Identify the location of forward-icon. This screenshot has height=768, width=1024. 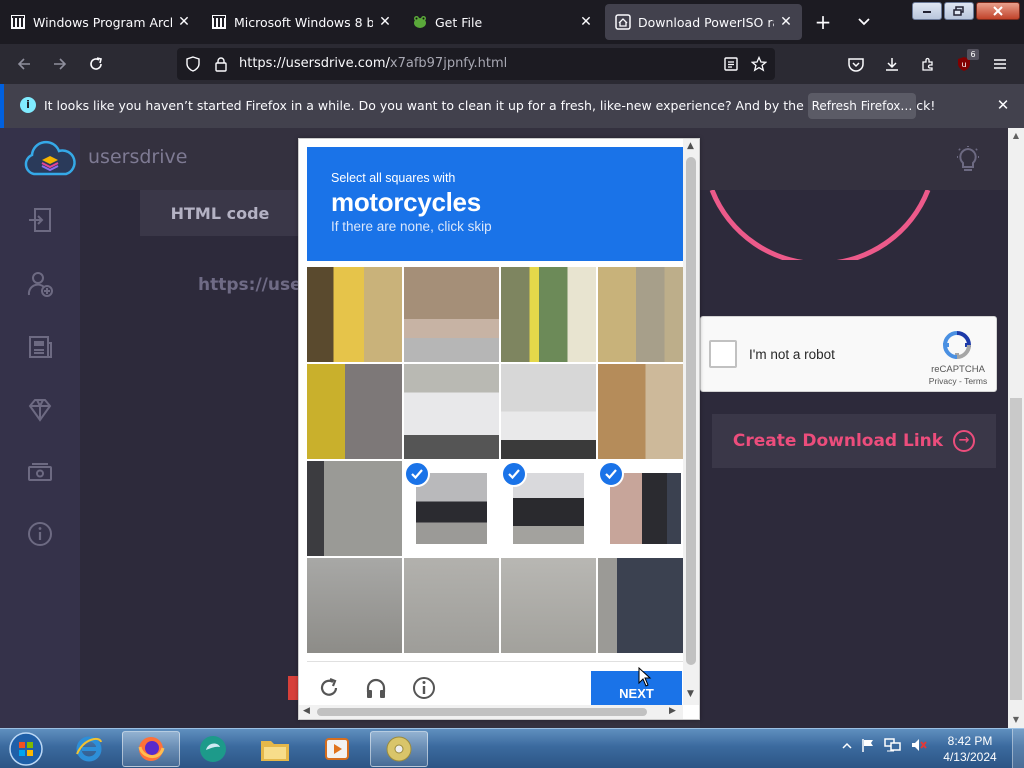
(60, 64).